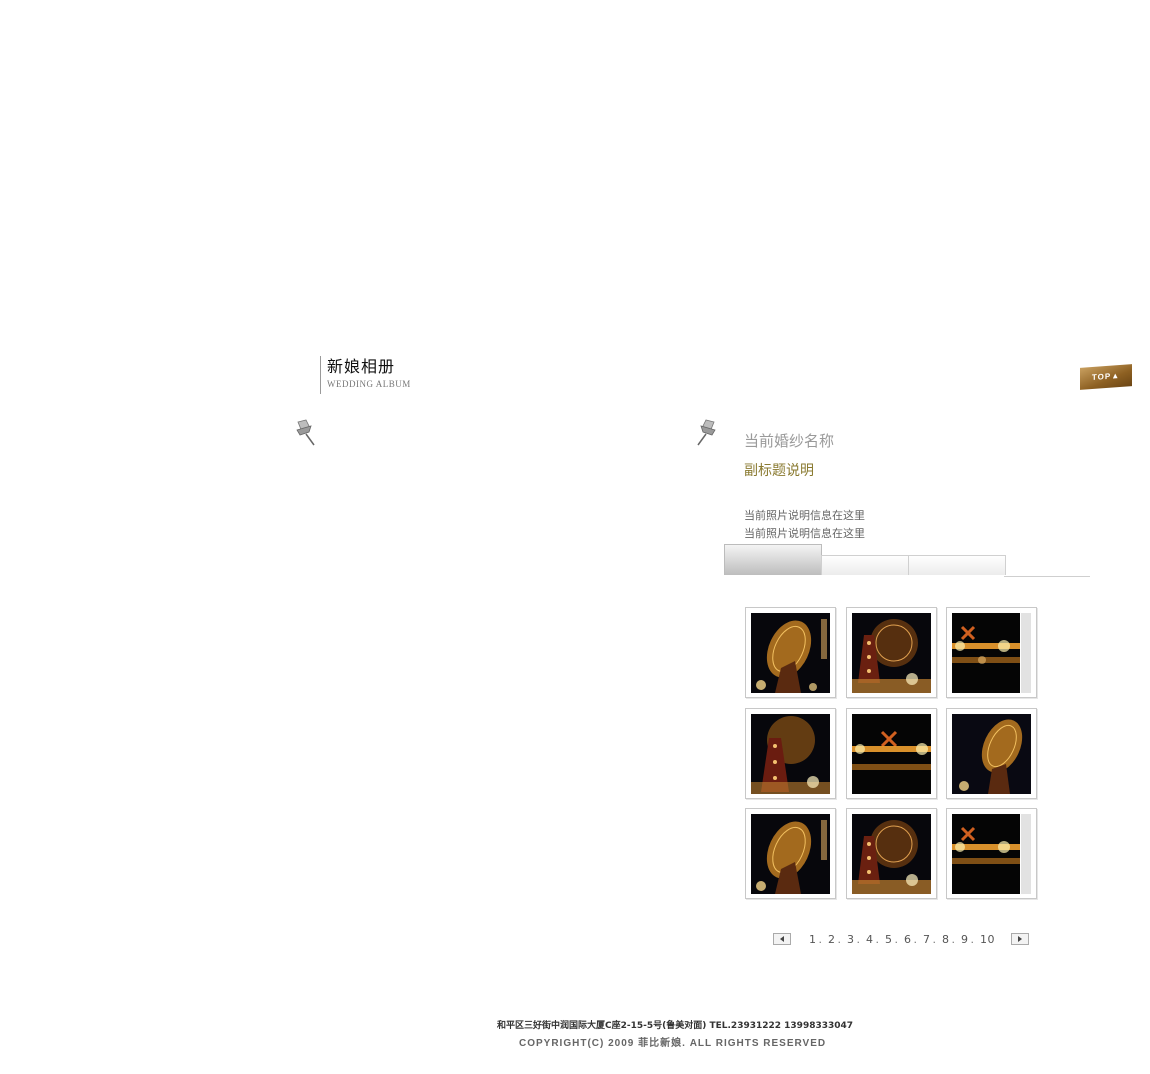 The height and width of the screenshot is (1074, 1150). Describe the element at coordinates (908, 939) in the screenshot. I see `page-link: 6` at that location.